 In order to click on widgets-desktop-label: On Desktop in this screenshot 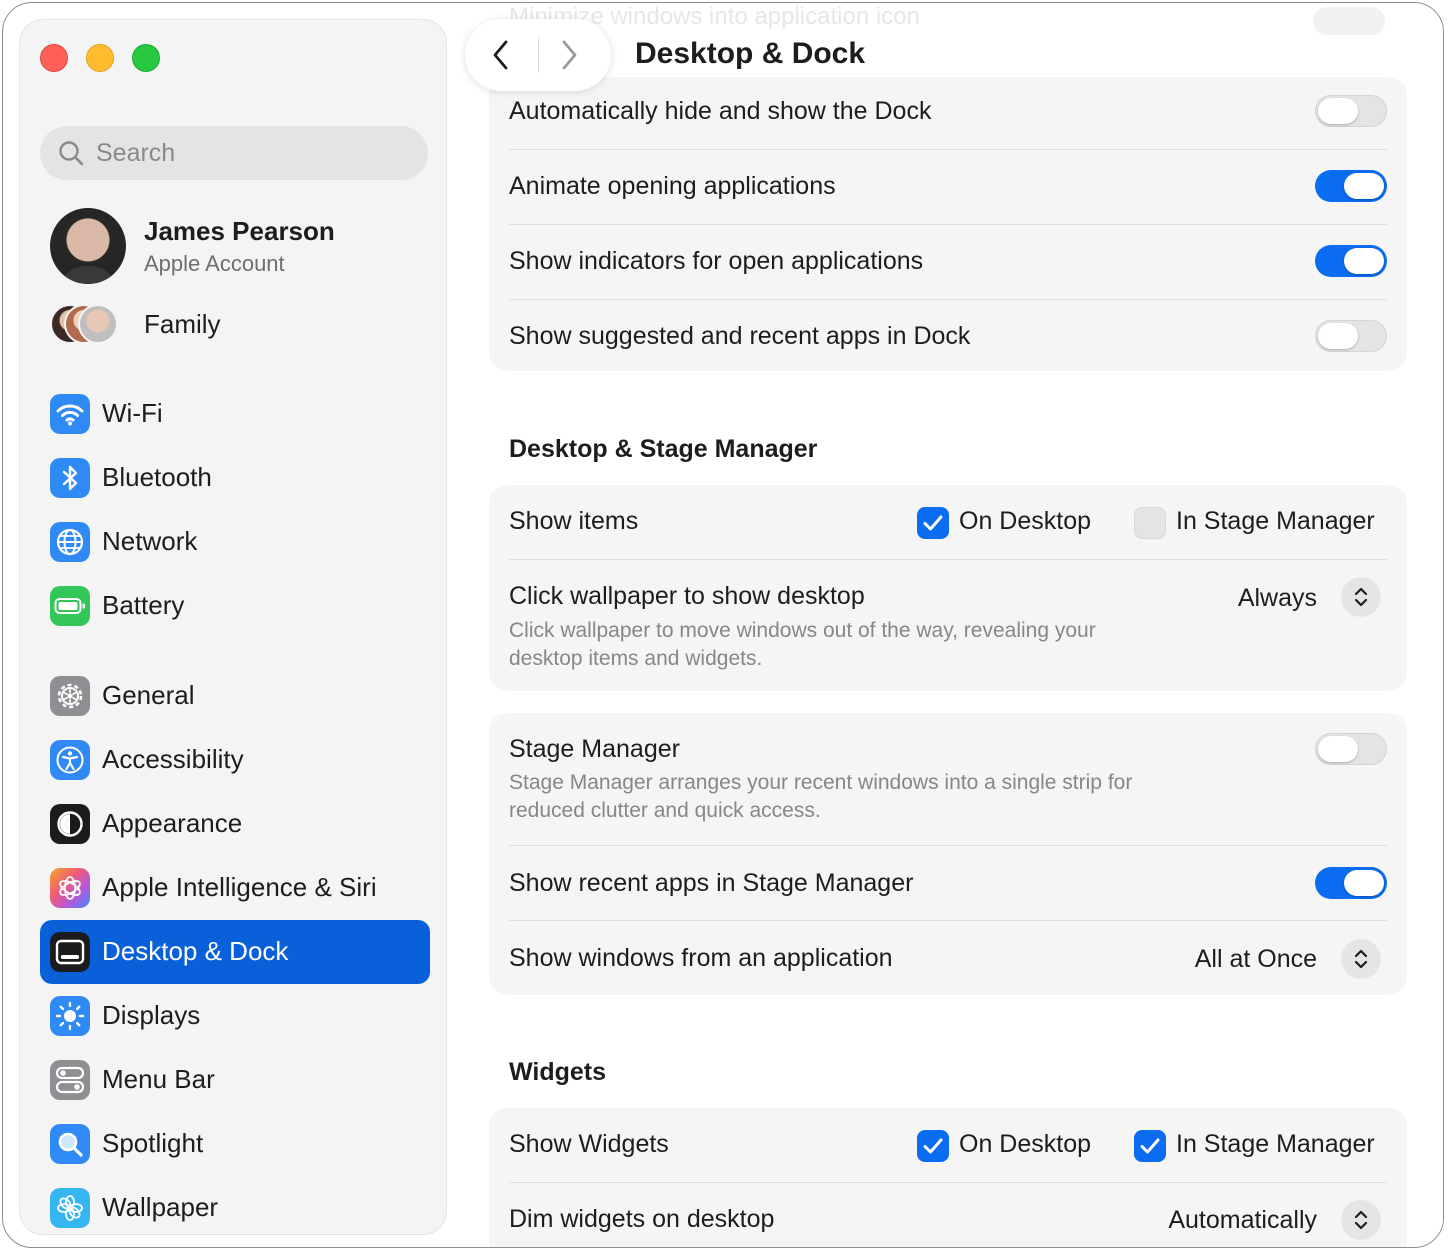, I will do `click(1025, 1144)`.